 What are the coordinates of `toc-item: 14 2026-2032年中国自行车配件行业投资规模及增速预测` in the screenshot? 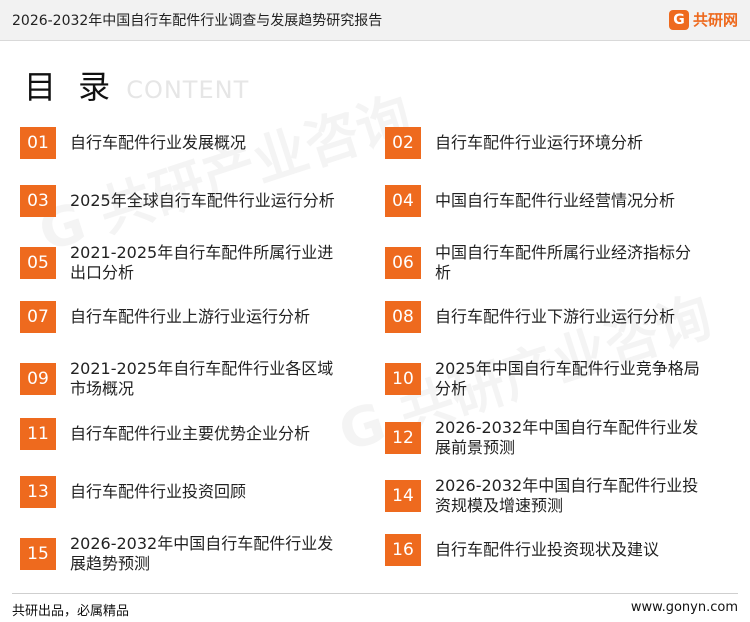 It's located at (545, 496).